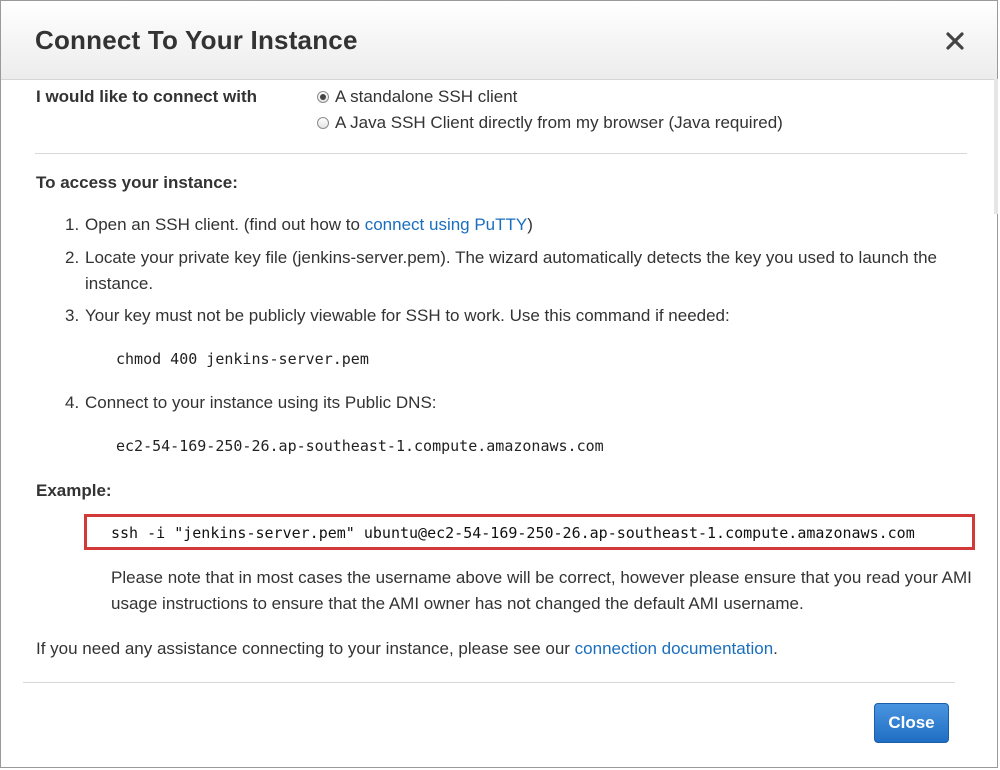  What do you see at coordinates (147, 96) in the screenshot?
I see `connect-with-label: I would like to connect with` at bounding box center [147, 96].